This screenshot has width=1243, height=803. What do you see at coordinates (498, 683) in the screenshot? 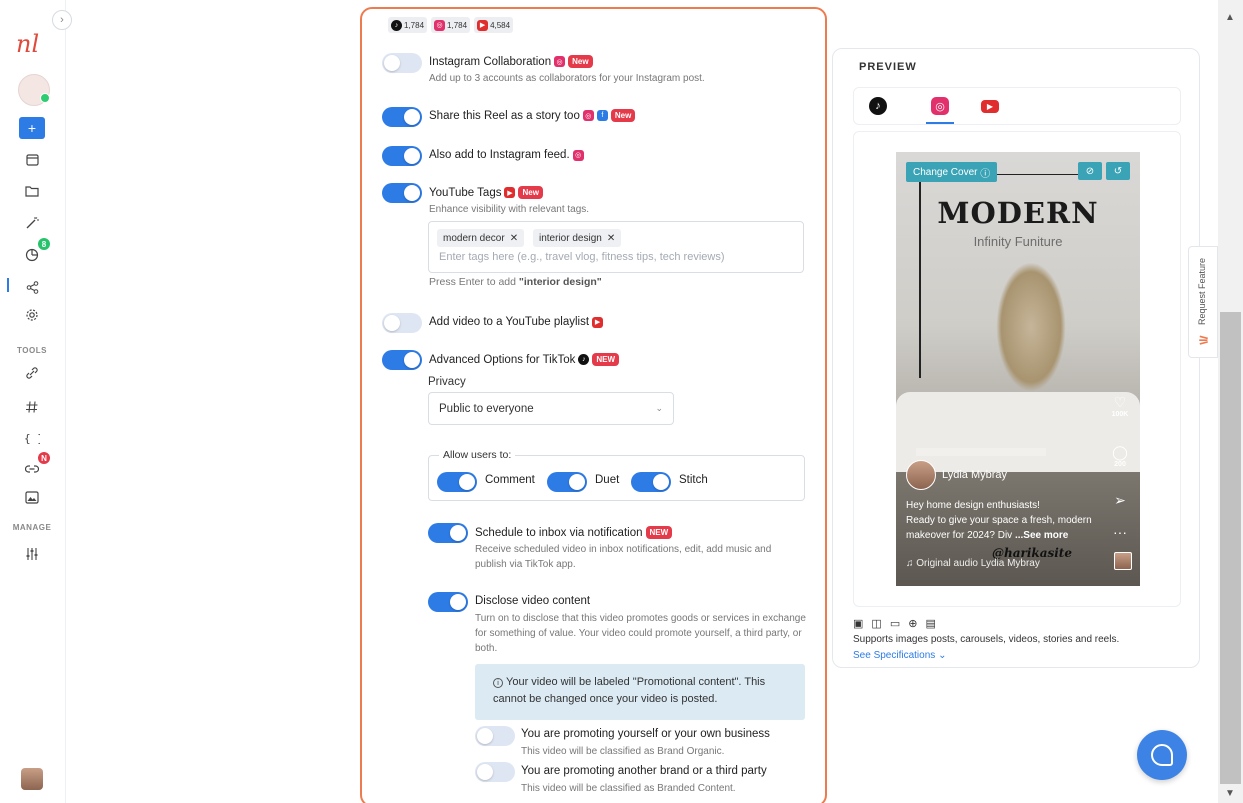
I see `info-icon: i` at bounding box center [498, 683].